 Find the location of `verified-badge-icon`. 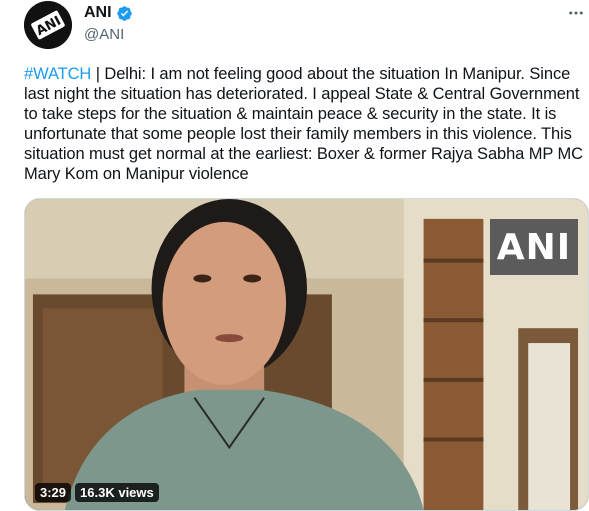

verified-badge-icon is located at coordinates (124, 13).